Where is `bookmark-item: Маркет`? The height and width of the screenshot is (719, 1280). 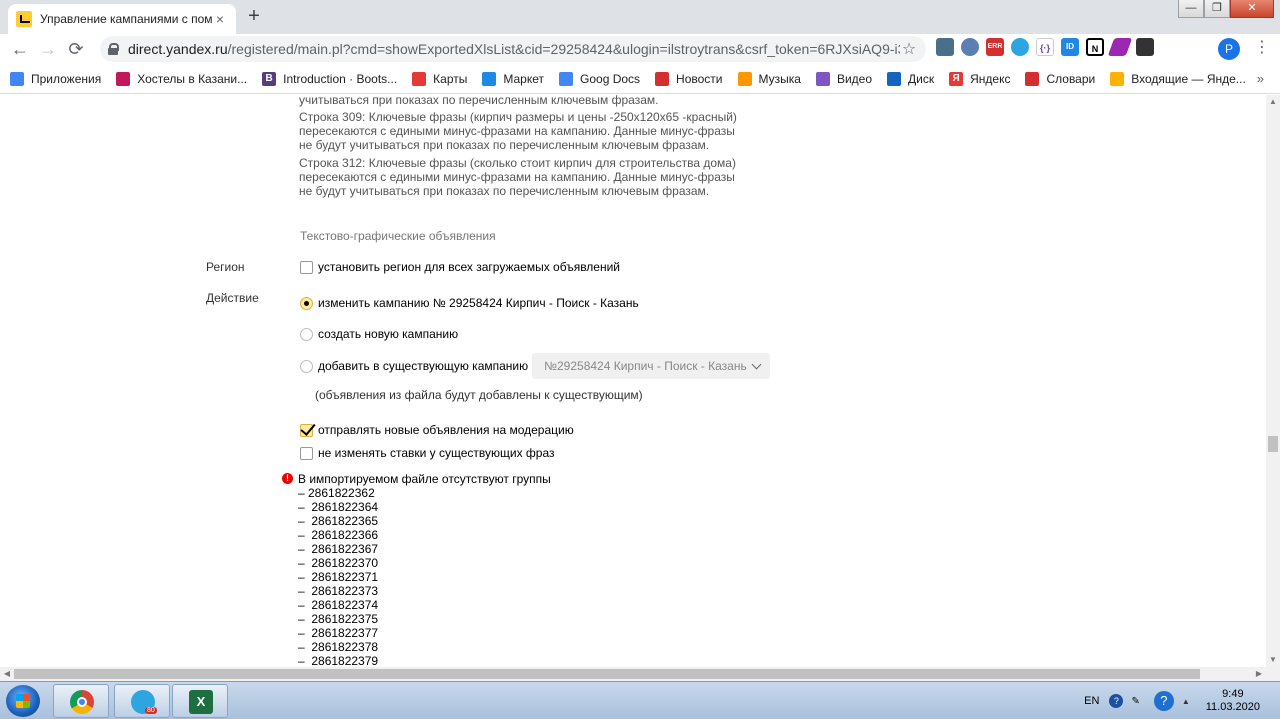 bookmark-item: Маркет is located at coordinates (513, 78).